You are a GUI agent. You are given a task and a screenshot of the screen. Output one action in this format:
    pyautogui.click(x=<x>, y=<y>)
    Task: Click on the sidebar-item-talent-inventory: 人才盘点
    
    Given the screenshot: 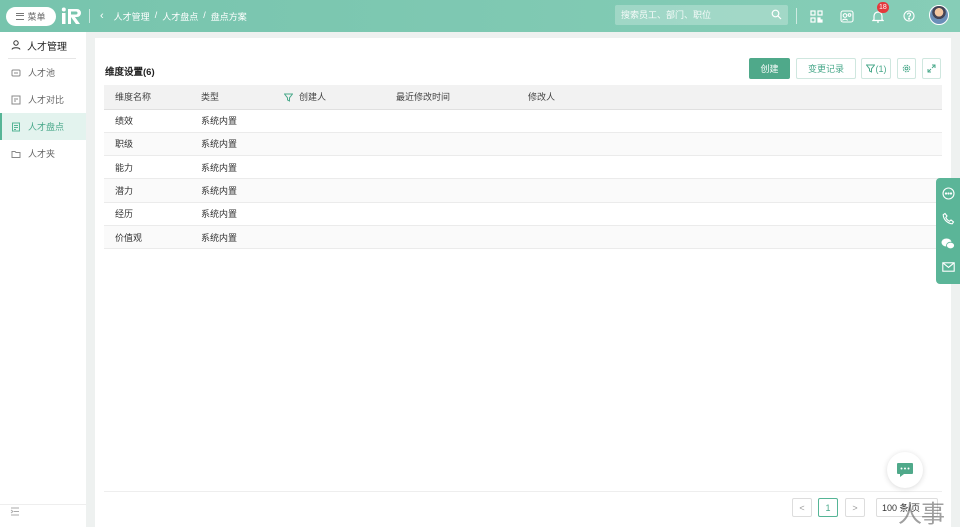 What is the action you would take?
    pyautogui.click(x=43, y=126)
    